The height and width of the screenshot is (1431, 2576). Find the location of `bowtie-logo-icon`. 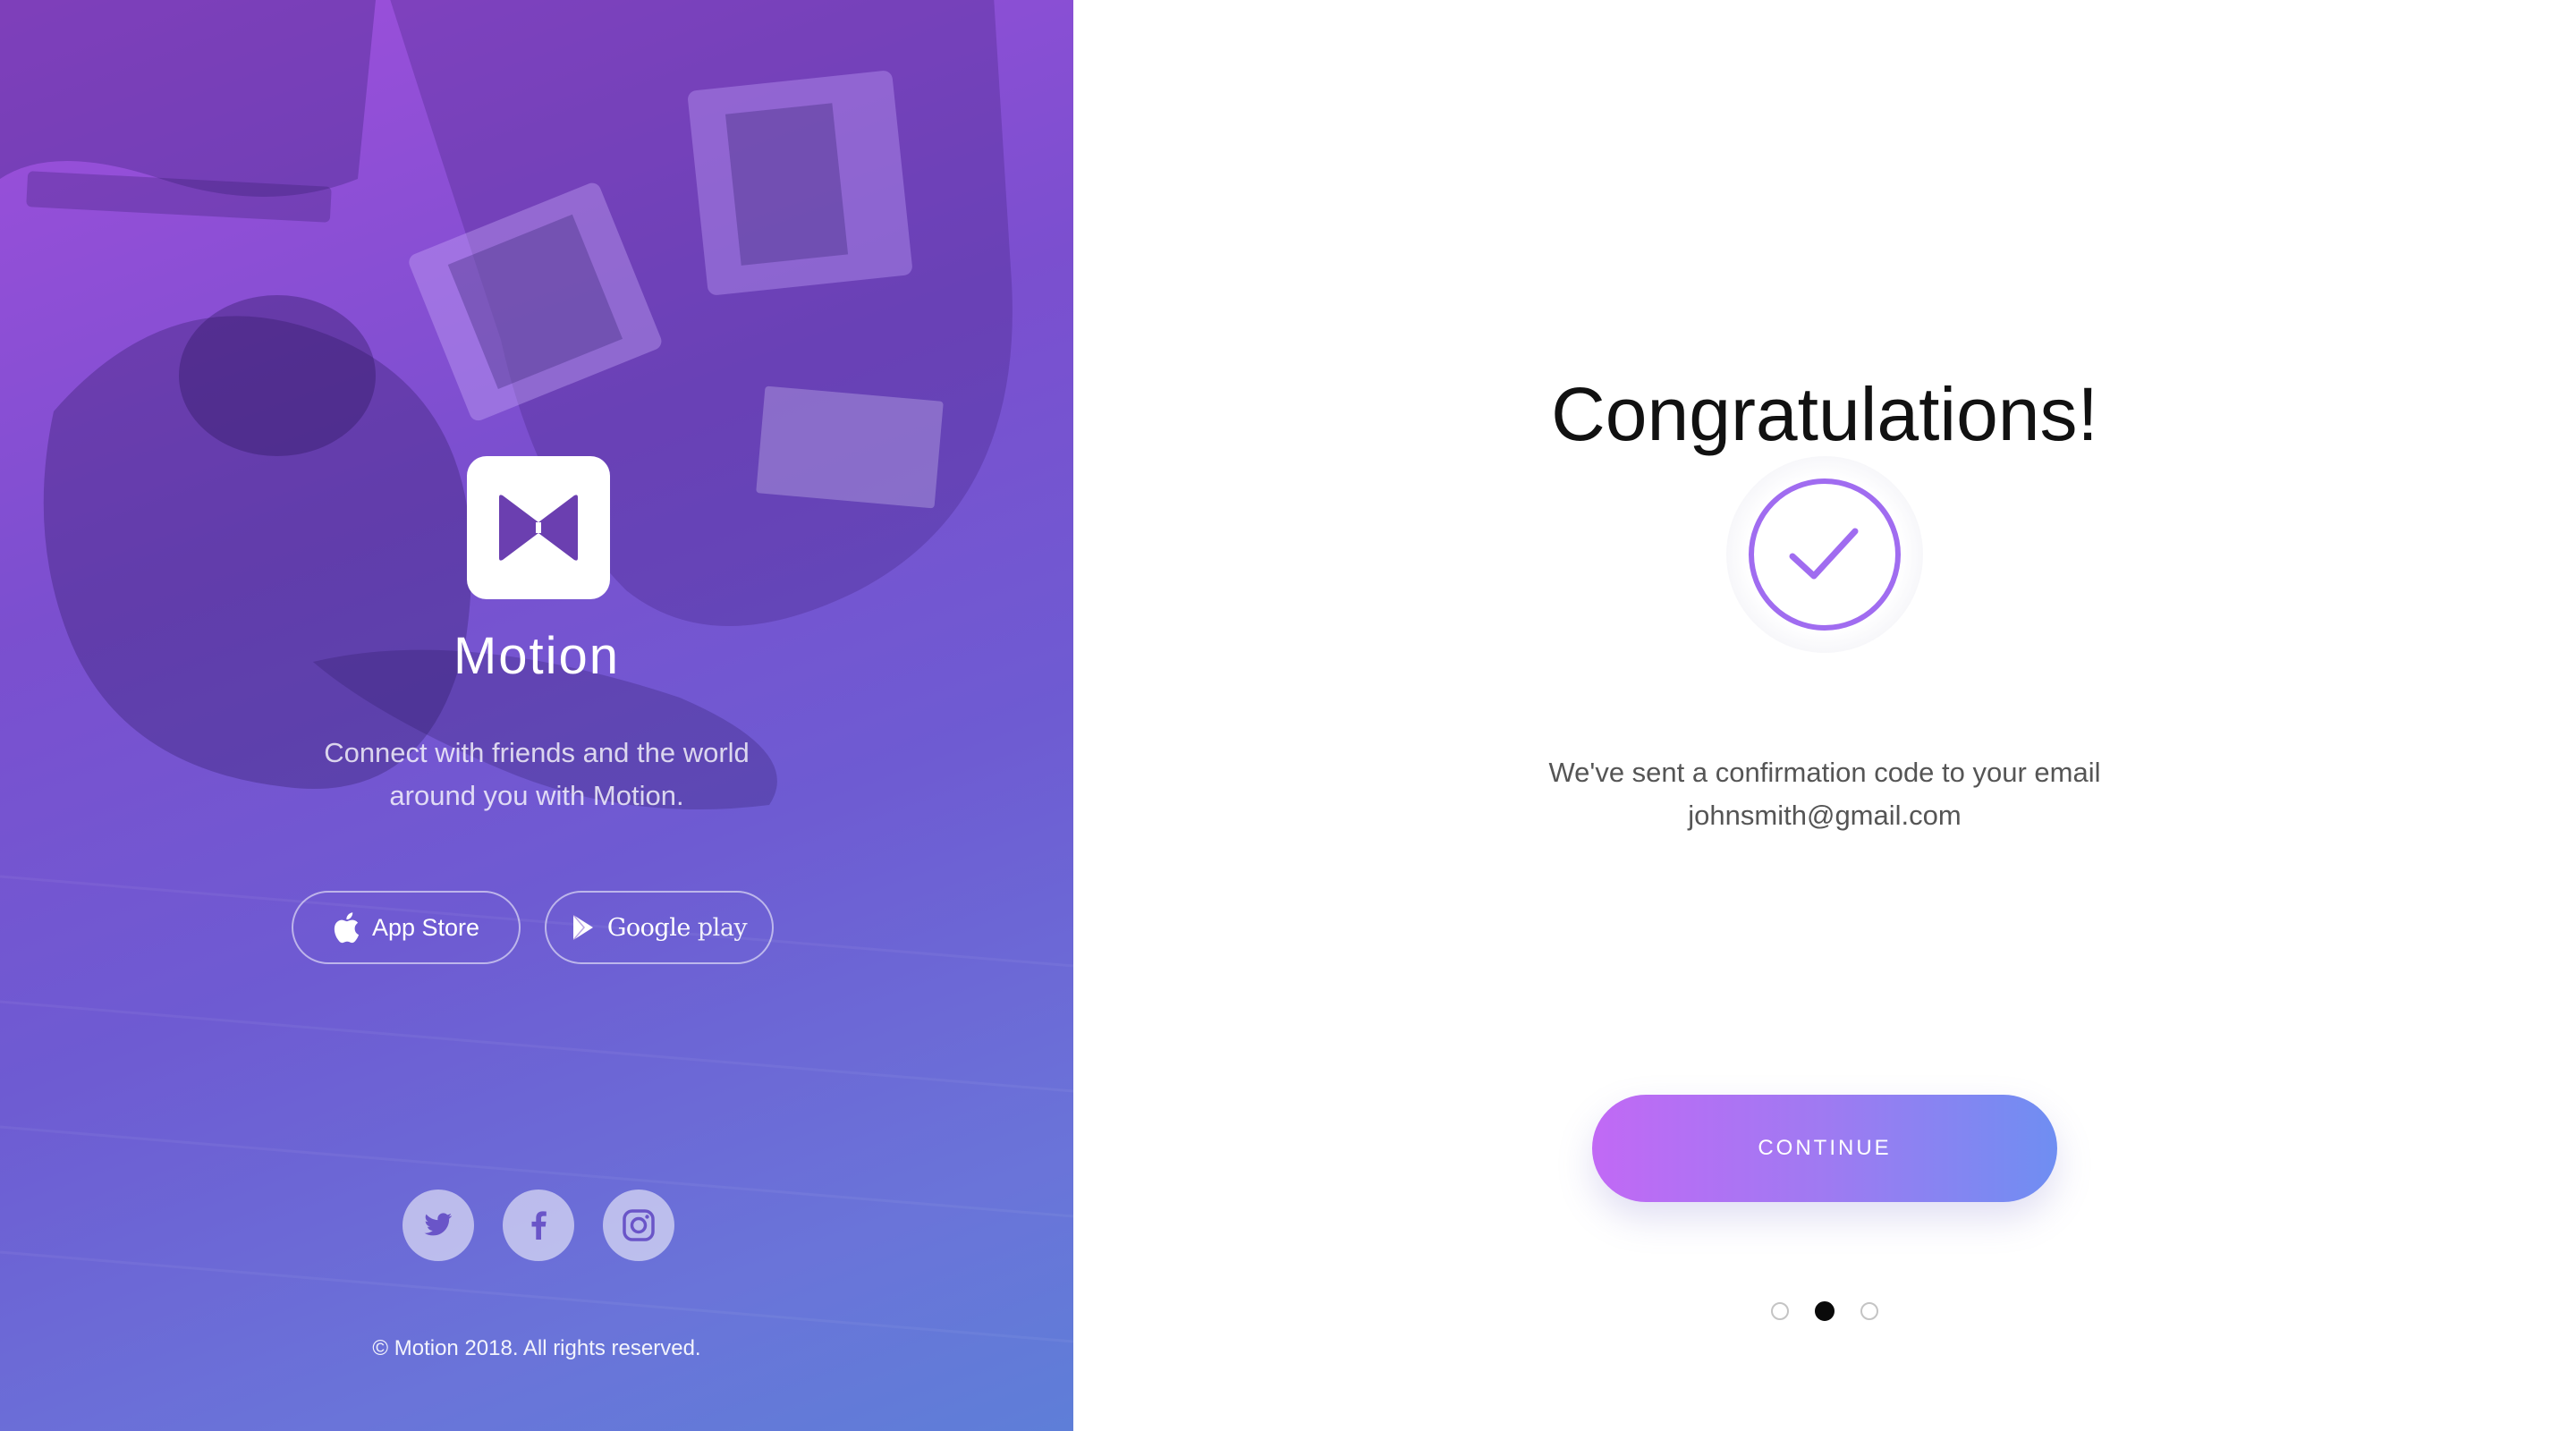

bowtie-logo-icon is located at coordinates (538, 528).